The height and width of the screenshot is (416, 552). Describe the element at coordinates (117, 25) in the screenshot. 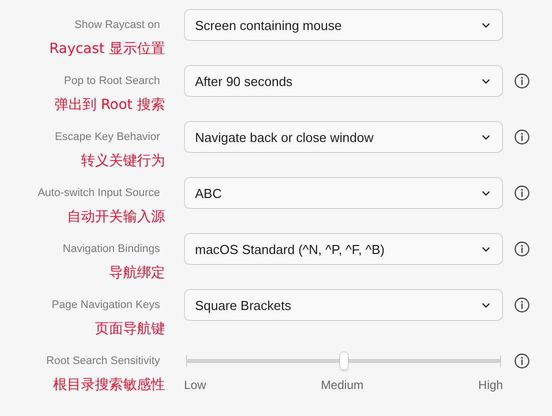

I see `setting-label: Show Raycast on` at that location.